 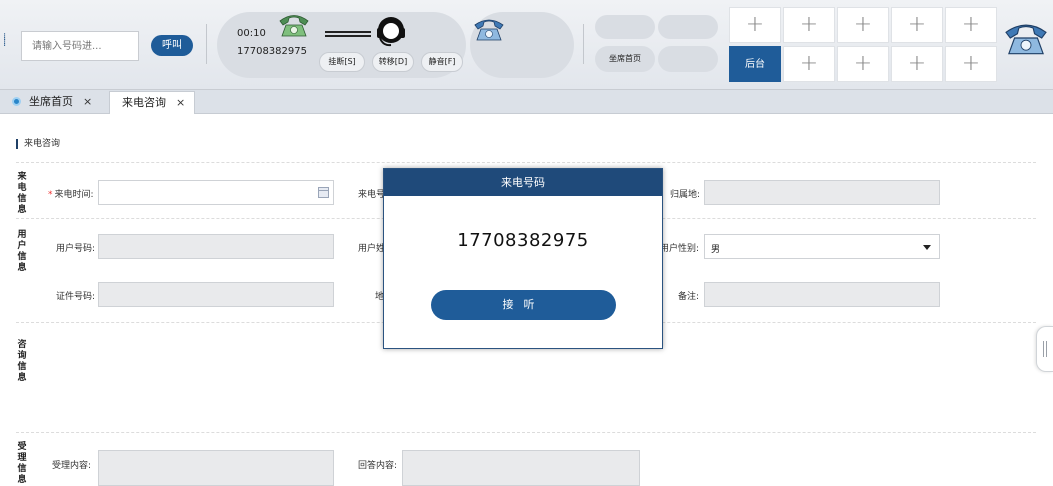 I want to click on headset-icon, so click(x=391, y=32).